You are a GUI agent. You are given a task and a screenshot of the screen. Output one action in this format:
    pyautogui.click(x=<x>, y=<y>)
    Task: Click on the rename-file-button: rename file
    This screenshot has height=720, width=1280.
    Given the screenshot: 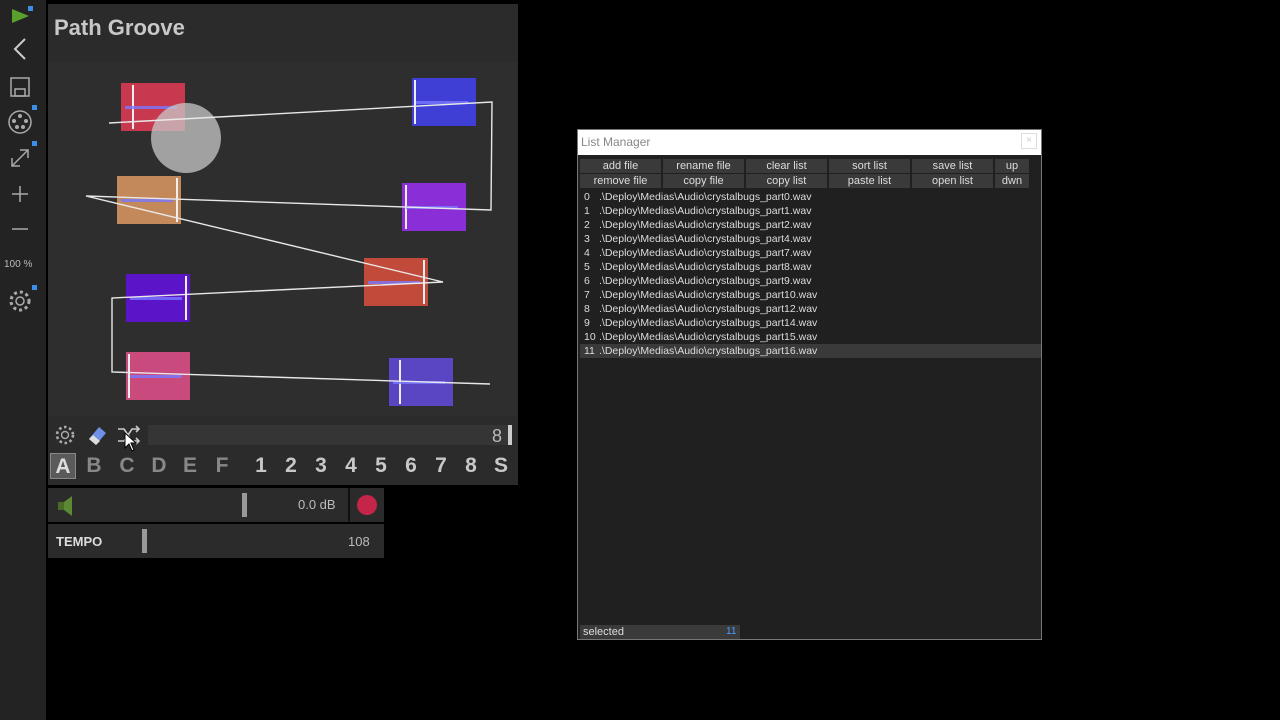 What is the action you would take?
    pyautogui.click(x=703, y=166)
    